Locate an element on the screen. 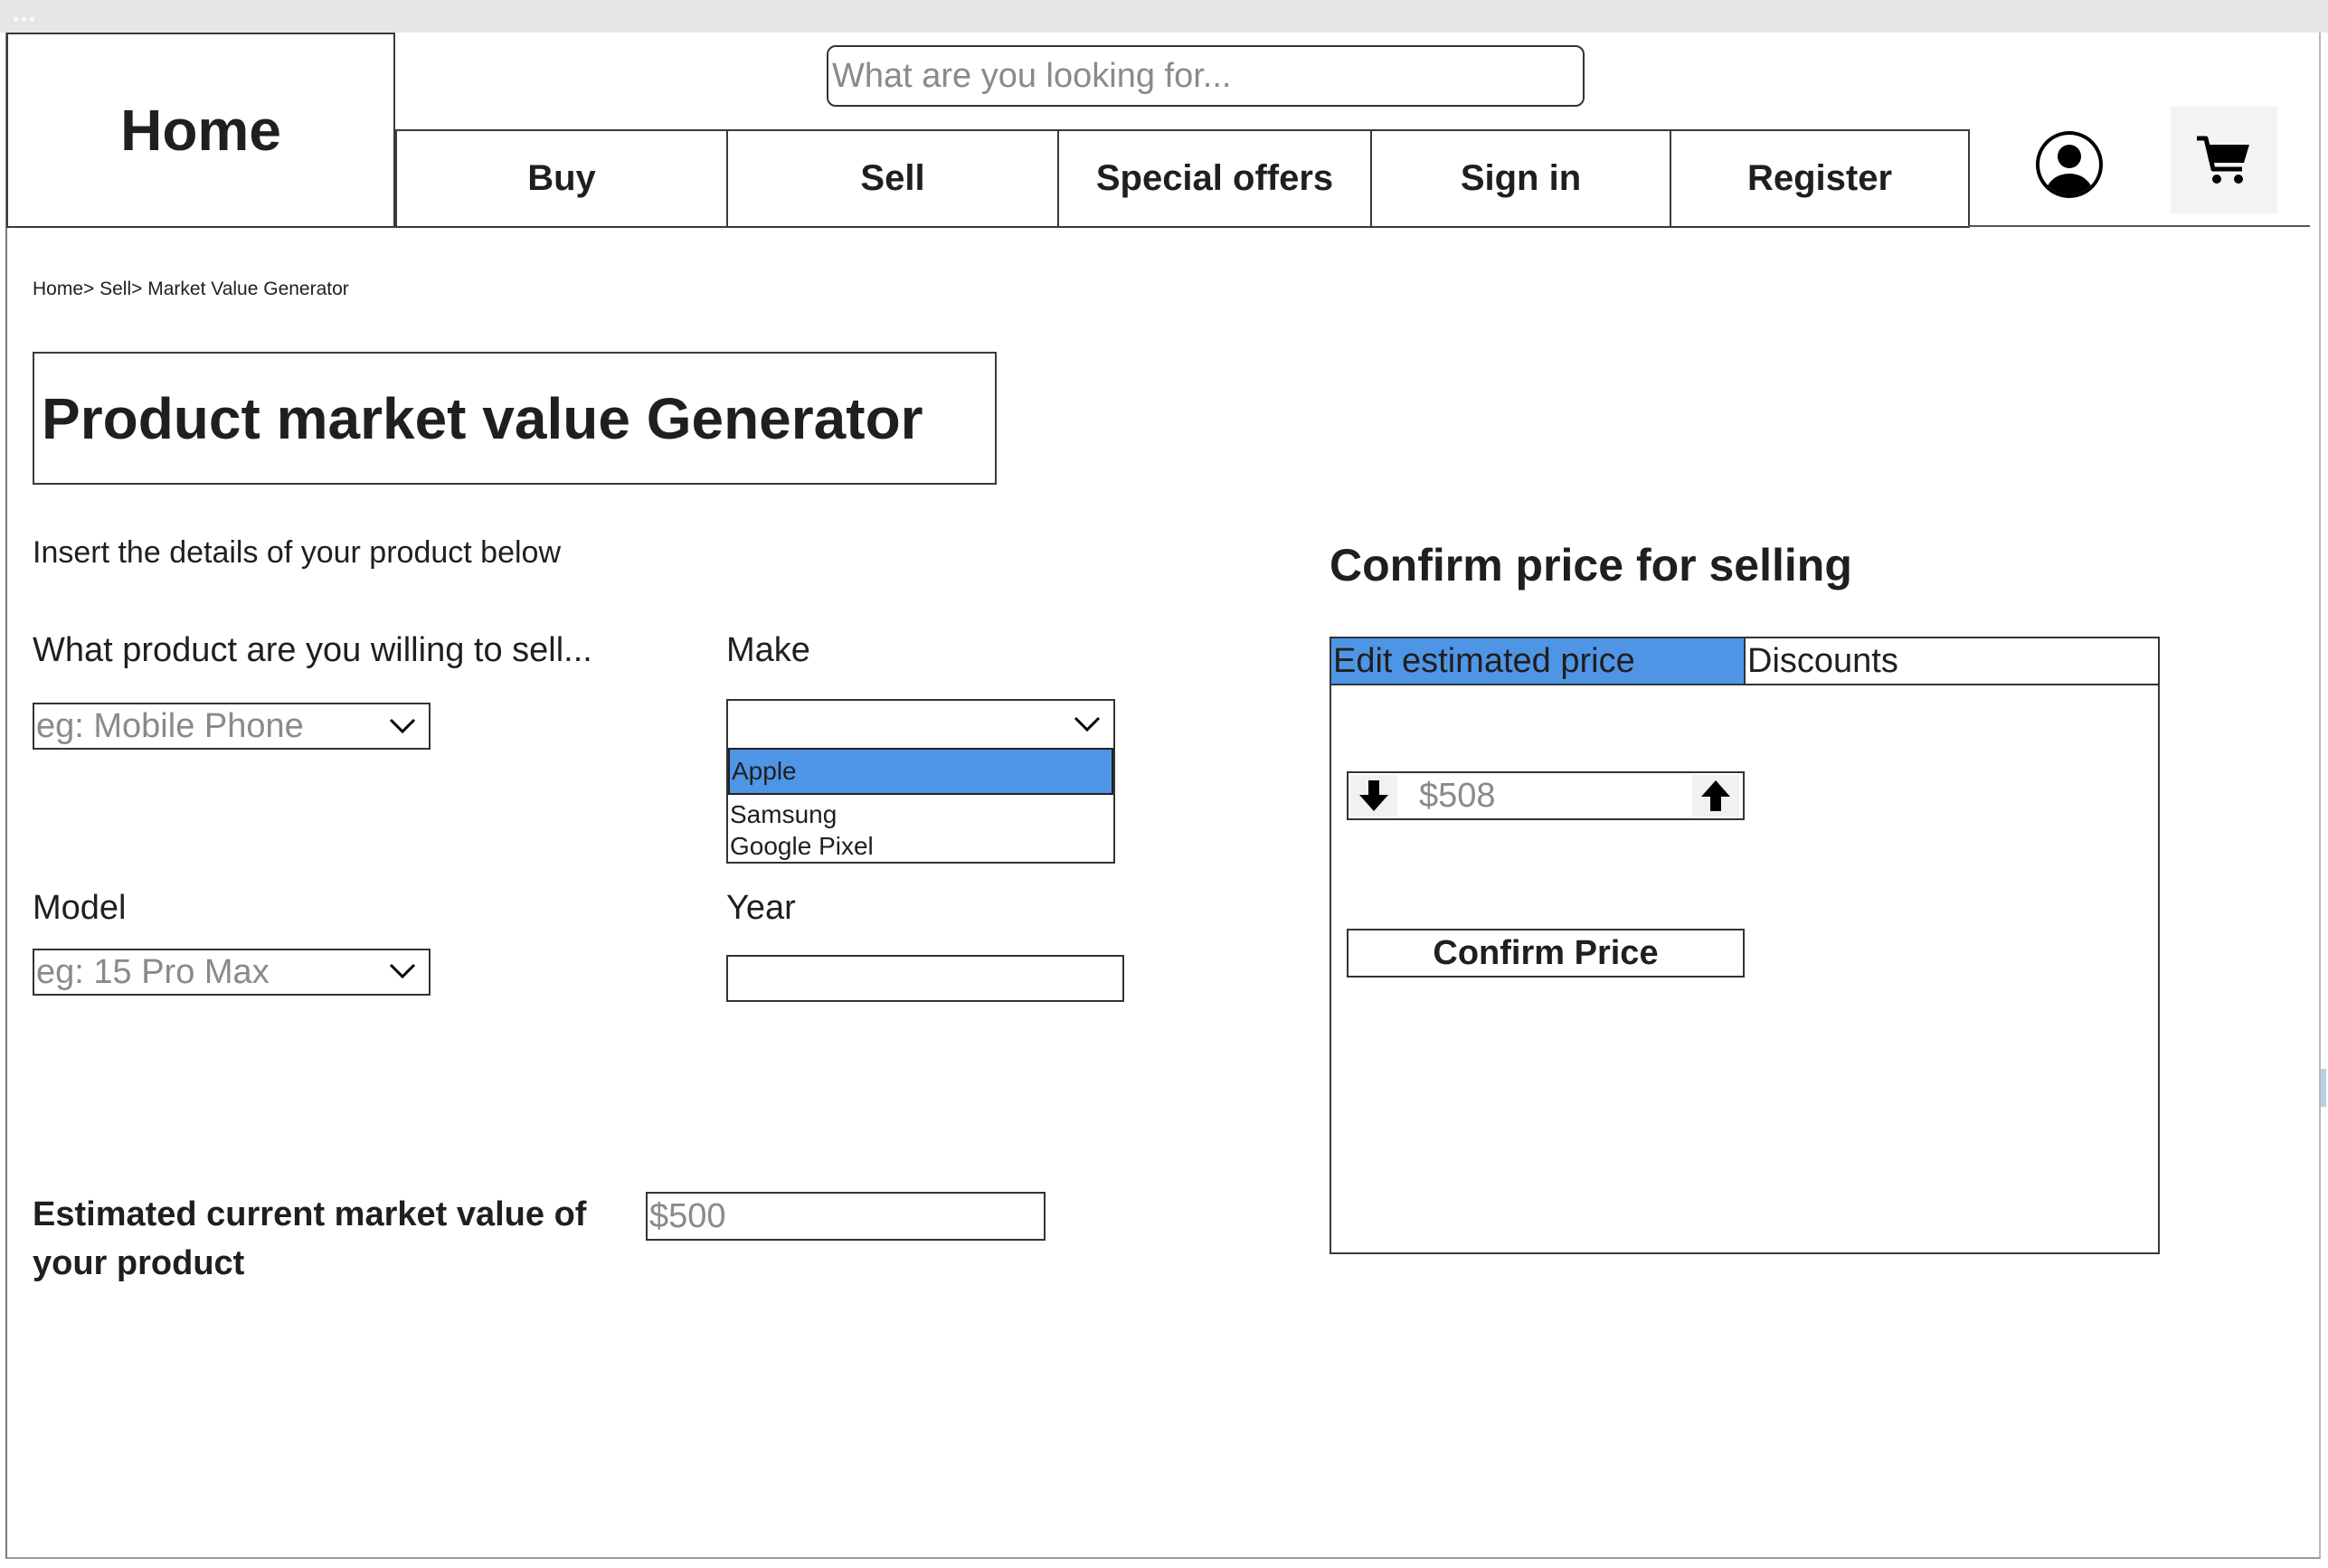  scroll-edge-marker is located at coordinates (2323, 1088).